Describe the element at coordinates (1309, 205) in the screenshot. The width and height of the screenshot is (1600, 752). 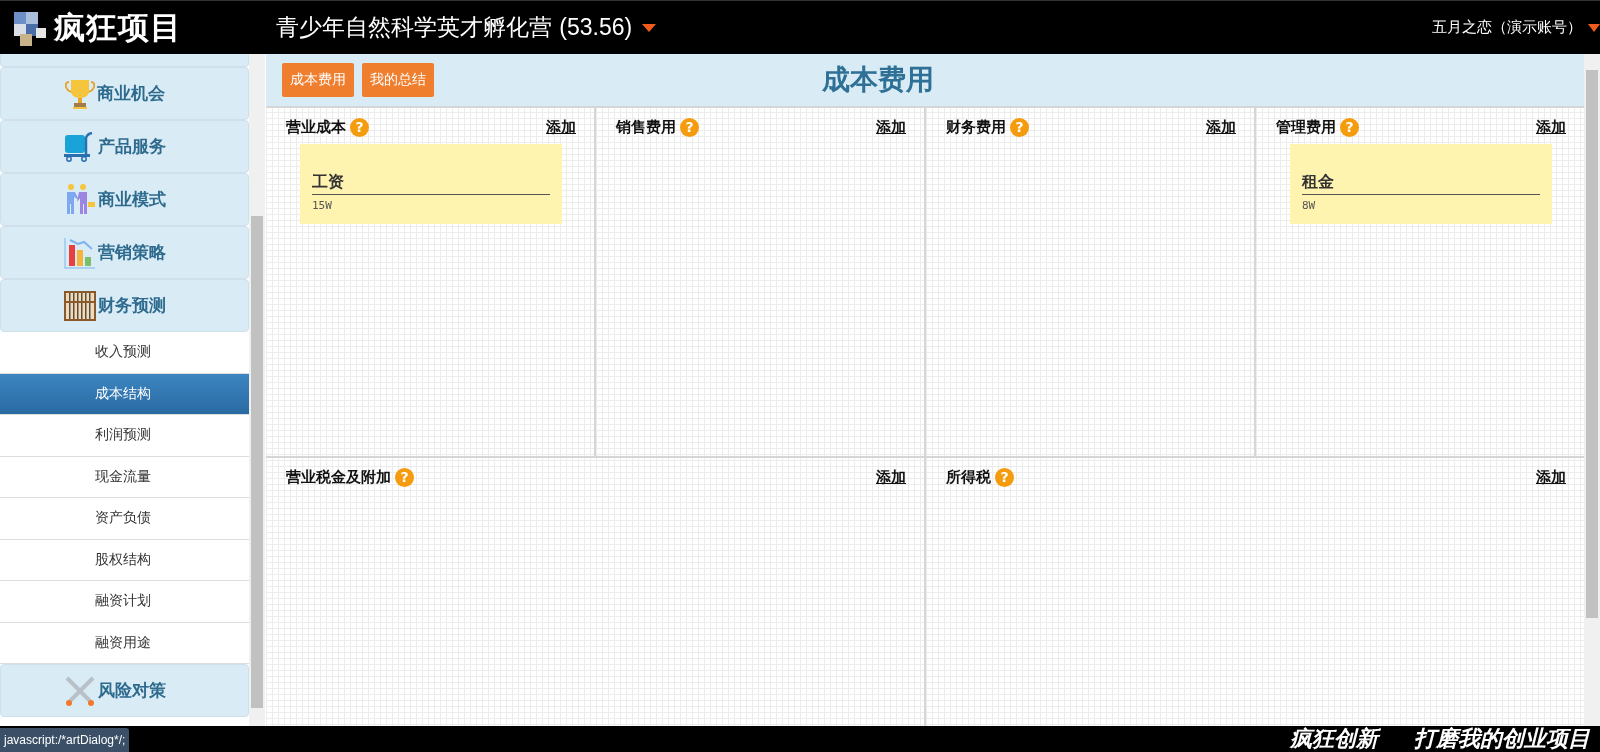
I see `note-amount: 8W` at that location.